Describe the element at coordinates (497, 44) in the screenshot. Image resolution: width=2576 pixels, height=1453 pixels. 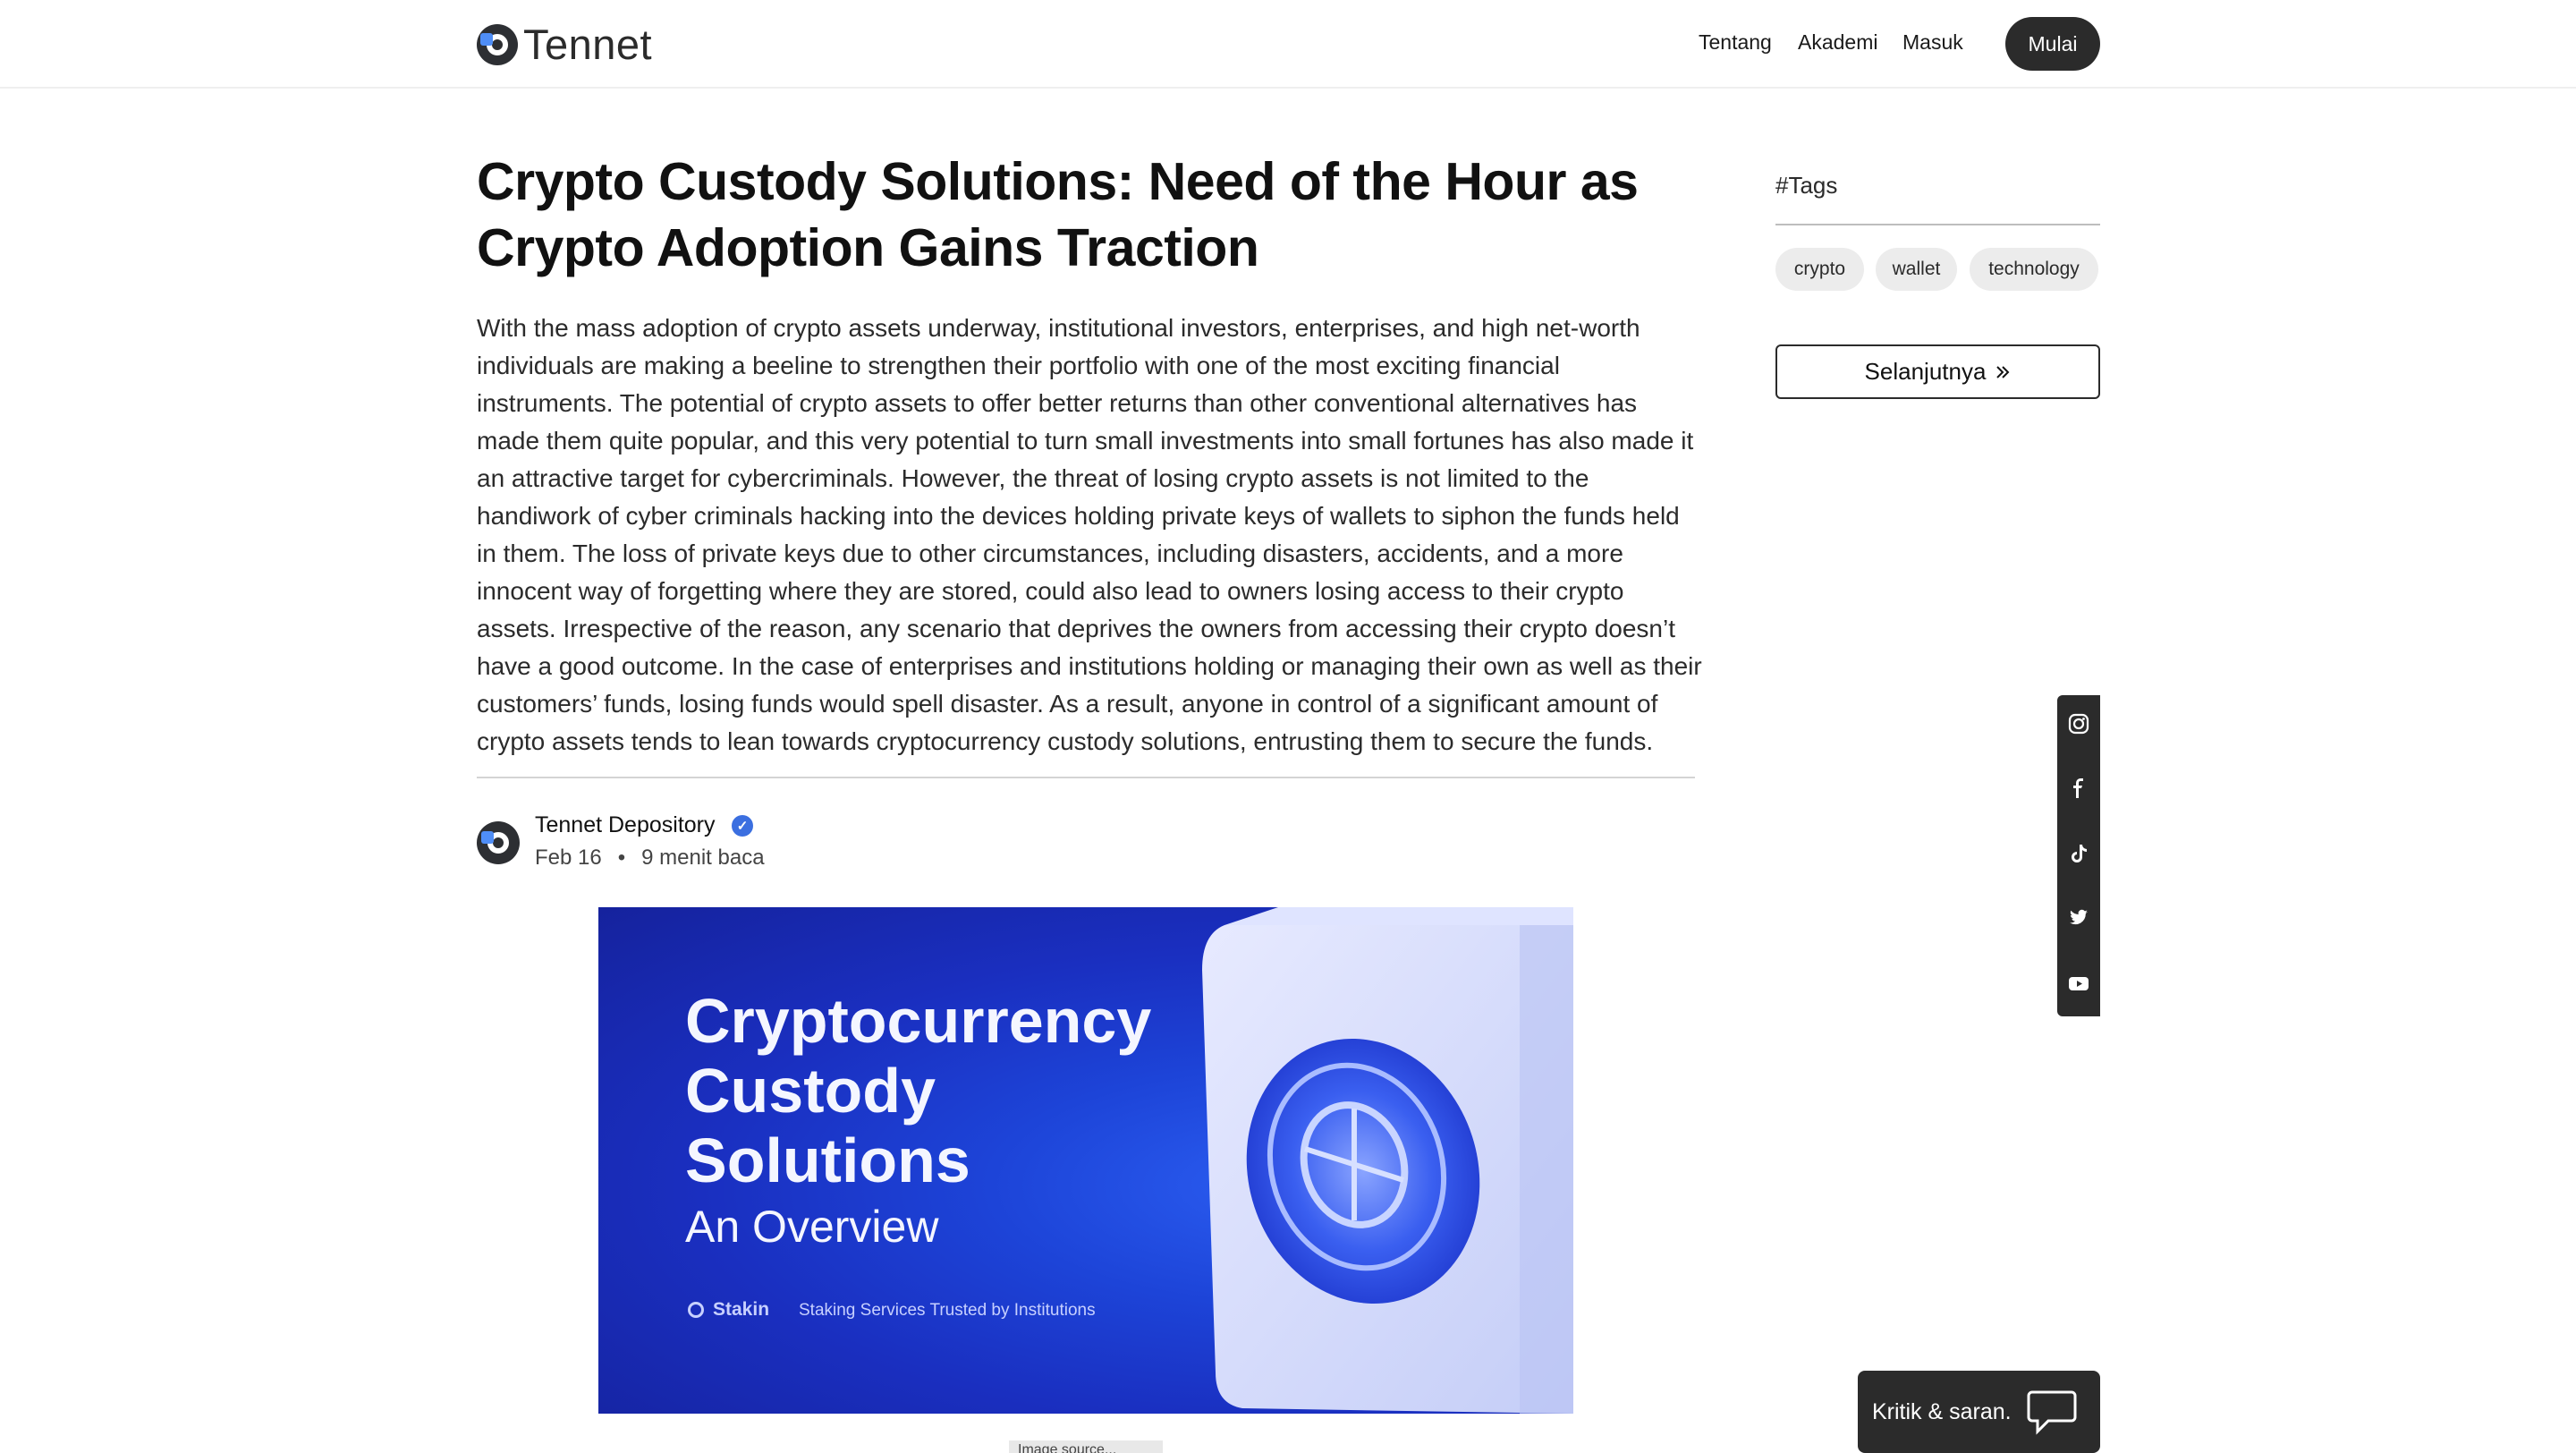
I see `logo-icon` at that location.